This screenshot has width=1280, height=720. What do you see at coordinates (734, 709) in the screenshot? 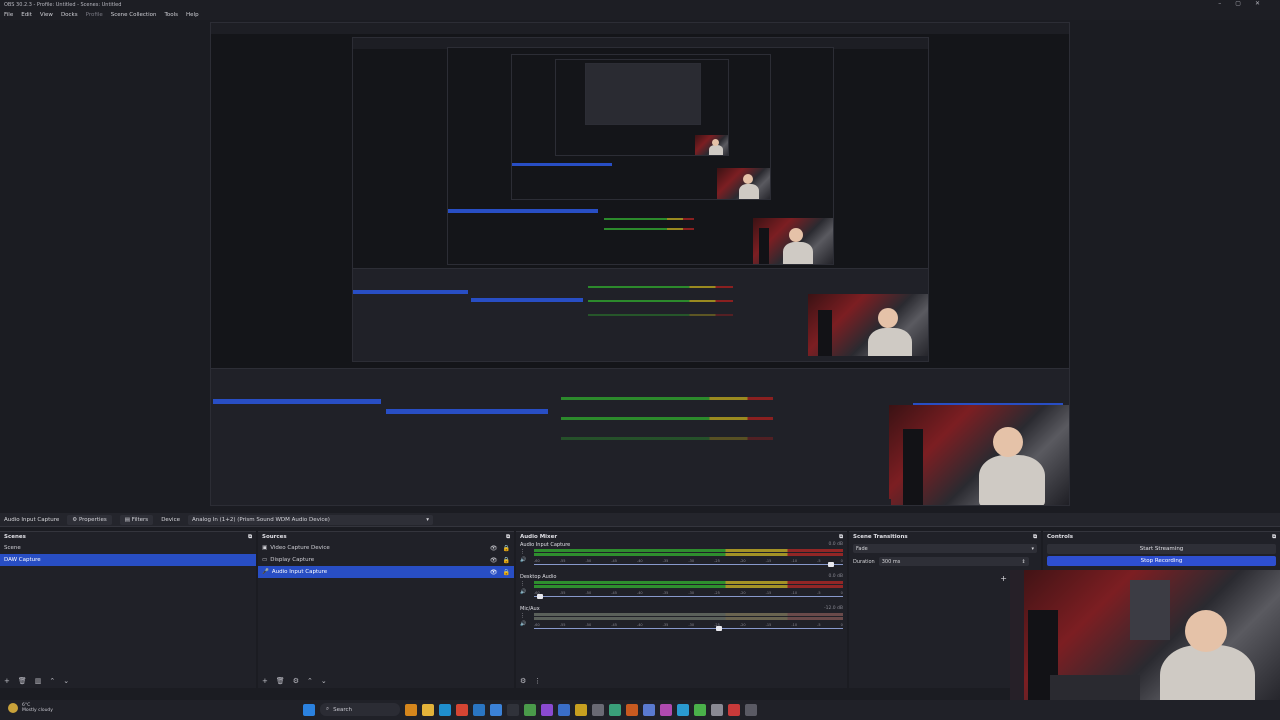
I see `obs-icon` at bounding box center [734, 709].